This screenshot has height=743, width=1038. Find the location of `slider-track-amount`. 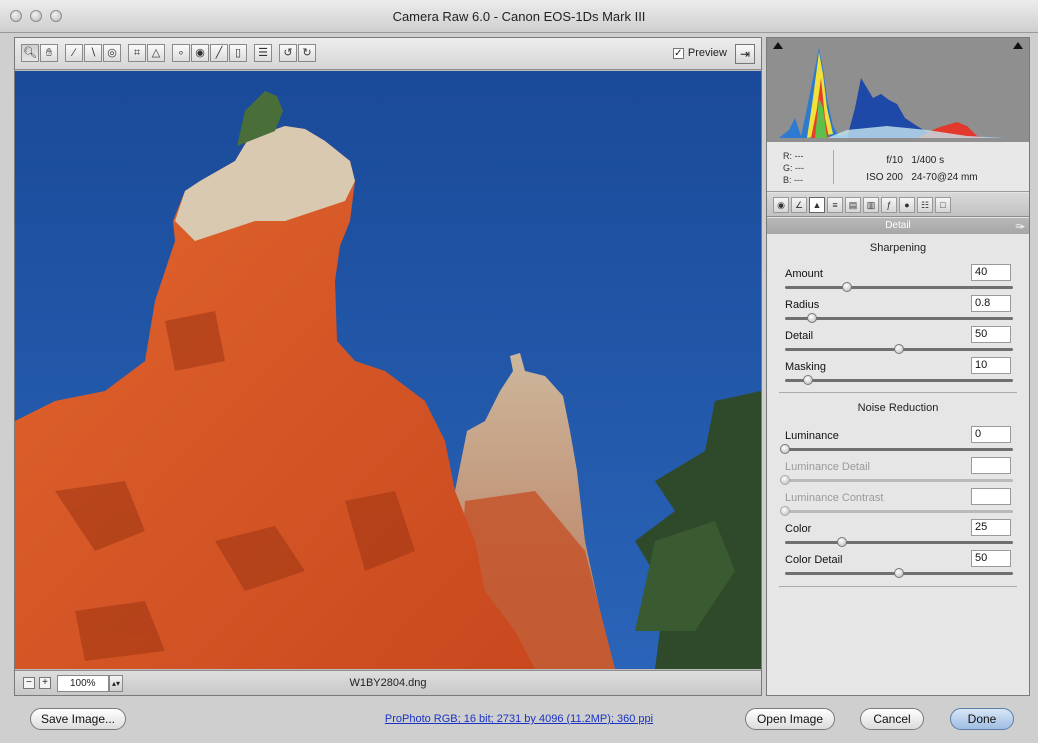

slider-track-amount is located at coordinates (899, 287).